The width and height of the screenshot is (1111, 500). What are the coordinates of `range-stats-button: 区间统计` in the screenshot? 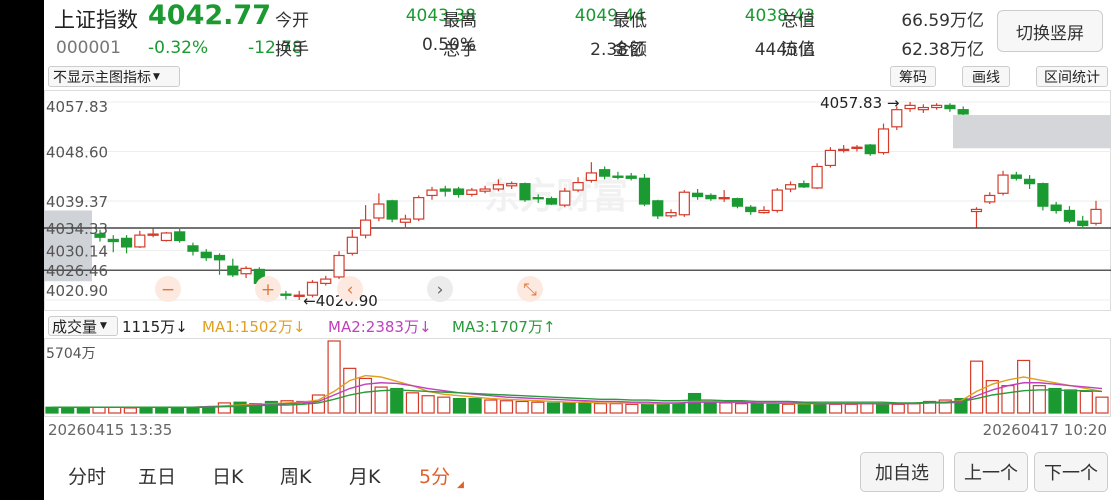 It's located at (1072, 76).